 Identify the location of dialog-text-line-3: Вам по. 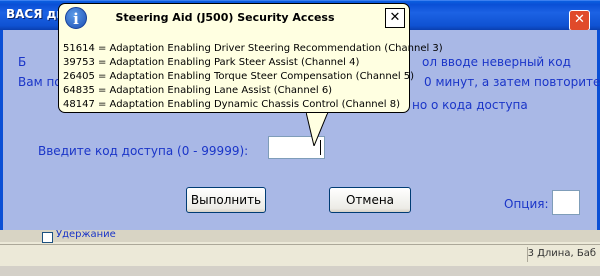
(40, 82).